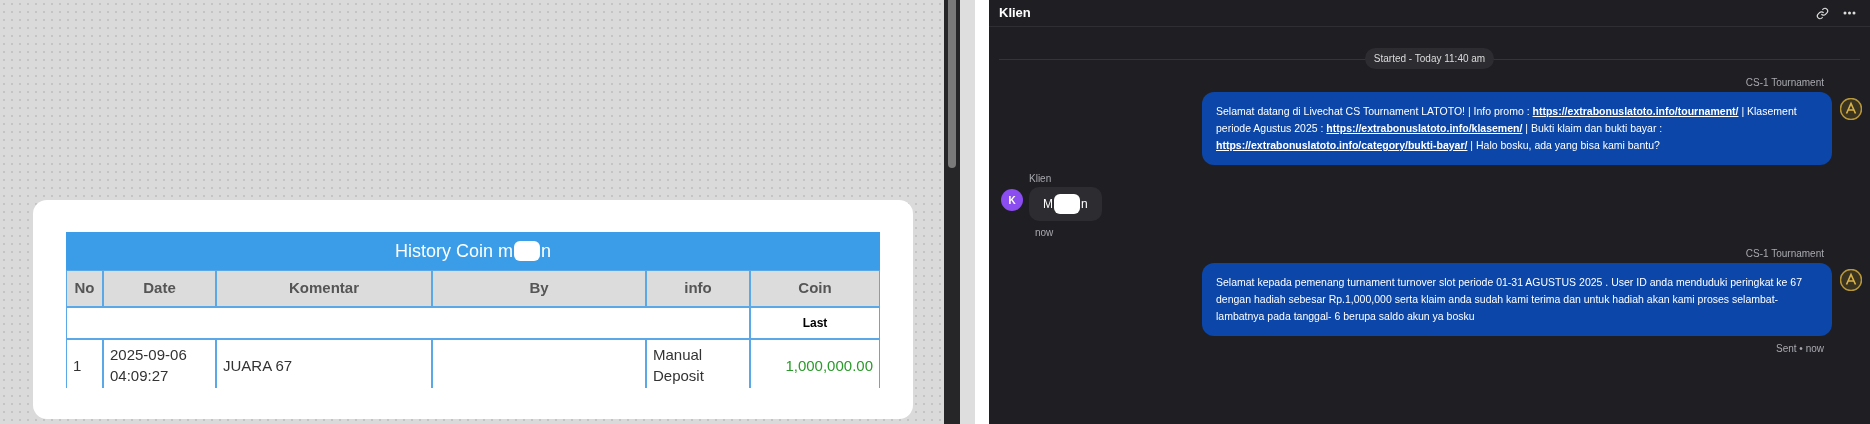 The width and height of the screenshot is (1870, 424). Describe the element at coordinates (84, 288) in the screenshot. I see `column-header: No` at that location.